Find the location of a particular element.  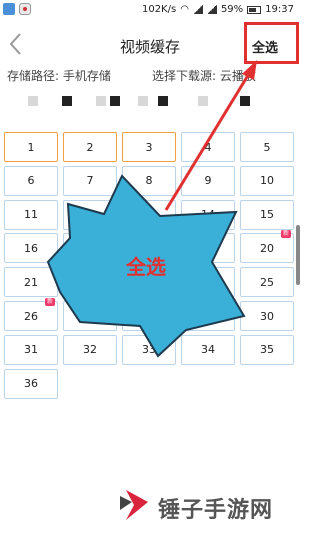

episode-number: 6 is located at coordinates (31, 181).